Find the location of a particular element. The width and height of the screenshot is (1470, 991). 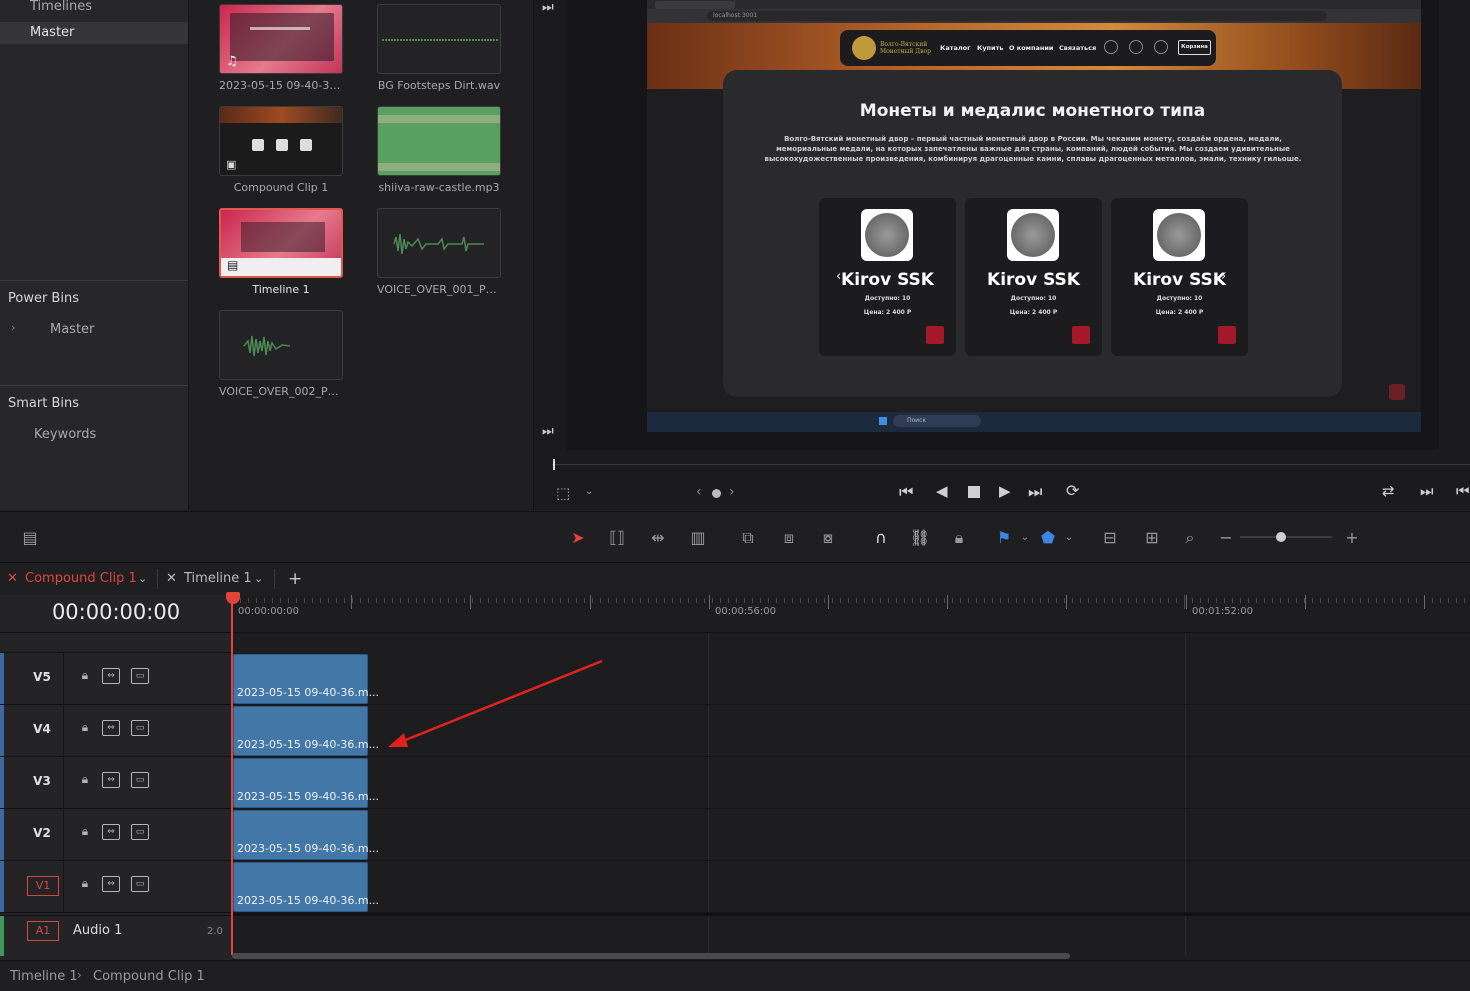

crop-icon: ⬚ is located at coordinates (563, 493).